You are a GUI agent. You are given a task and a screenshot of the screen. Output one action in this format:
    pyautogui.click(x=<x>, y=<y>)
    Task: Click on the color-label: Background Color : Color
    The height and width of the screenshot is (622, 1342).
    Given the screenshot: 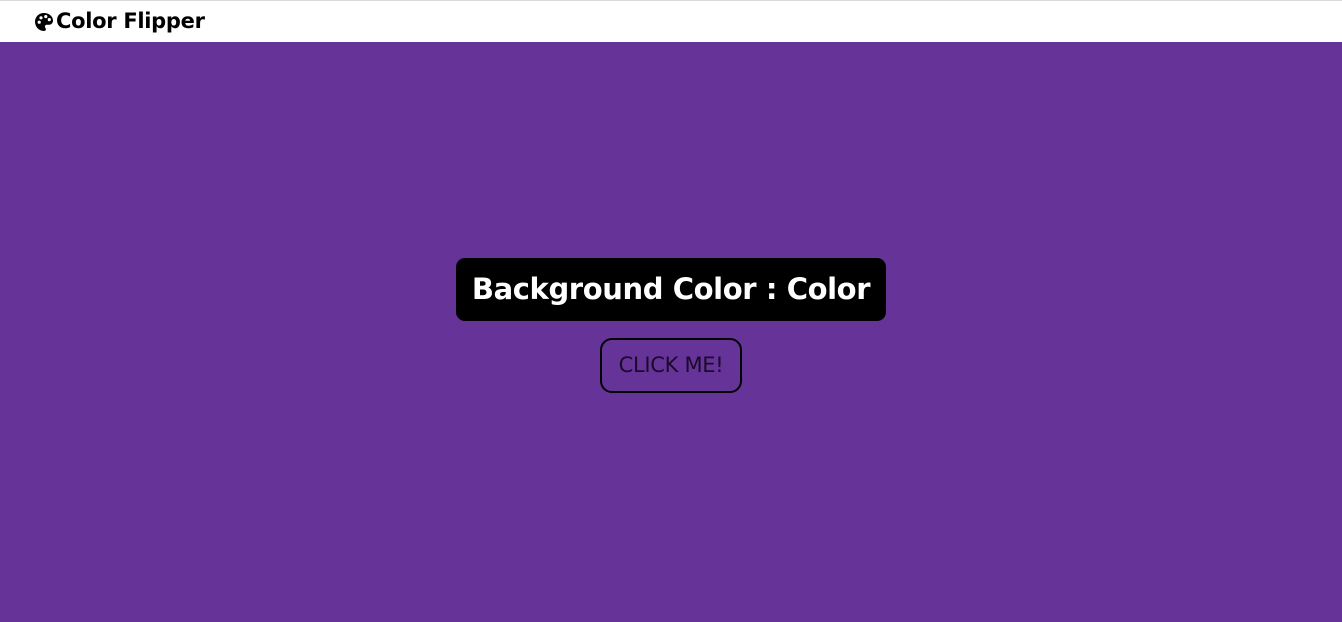 What is the action you would take?
    pyautogui.click(x=671, y=289)
    